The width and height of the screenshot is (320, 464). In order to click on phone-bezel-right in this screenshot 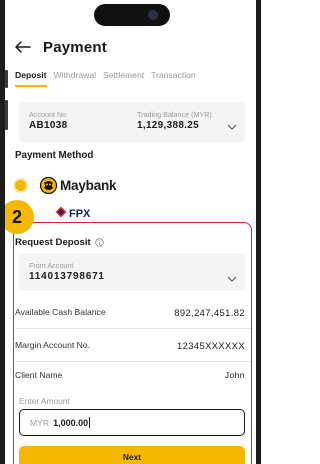, I will do `click(258, 232)`.